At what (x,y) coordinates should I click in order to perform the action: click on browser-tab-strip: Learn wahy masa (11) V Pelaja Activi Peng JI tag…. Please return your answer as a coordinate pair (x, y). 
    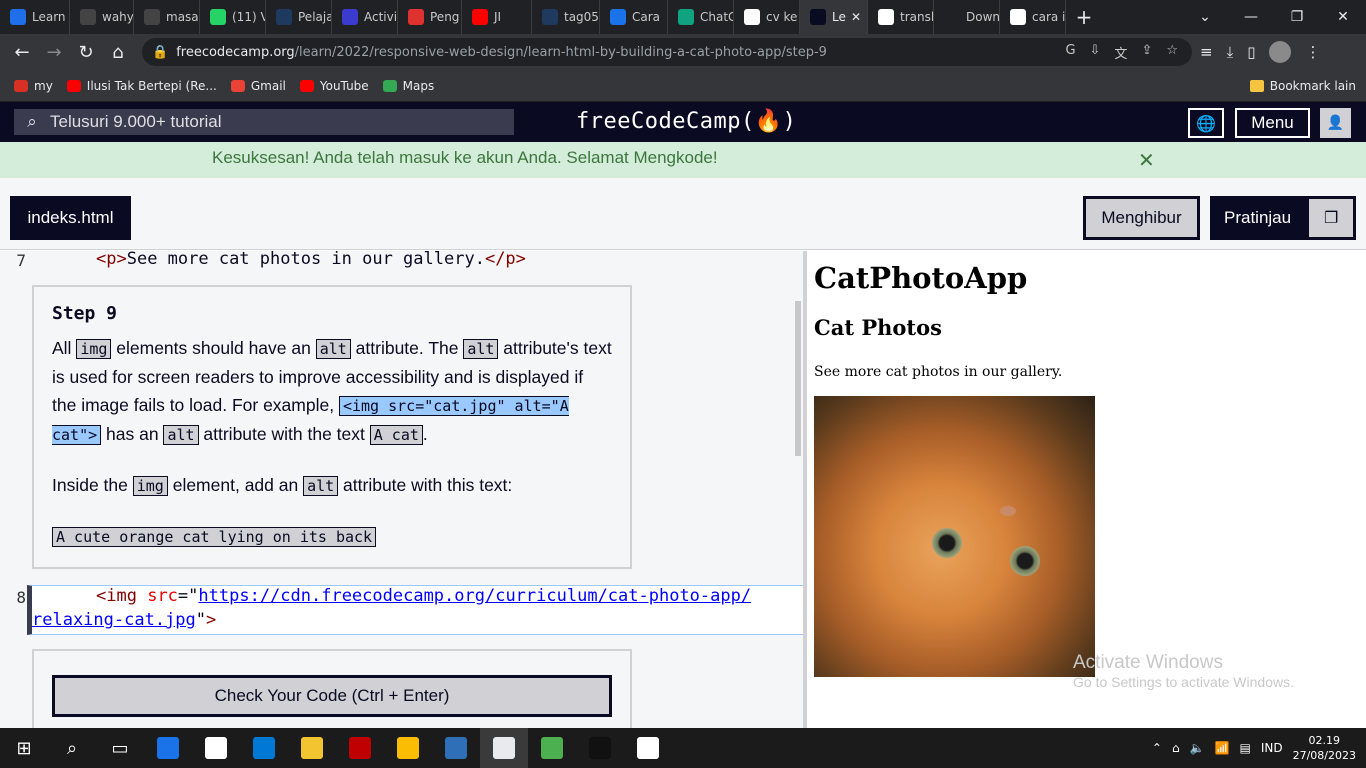
    Looking at the image, I should click on (683, 17).